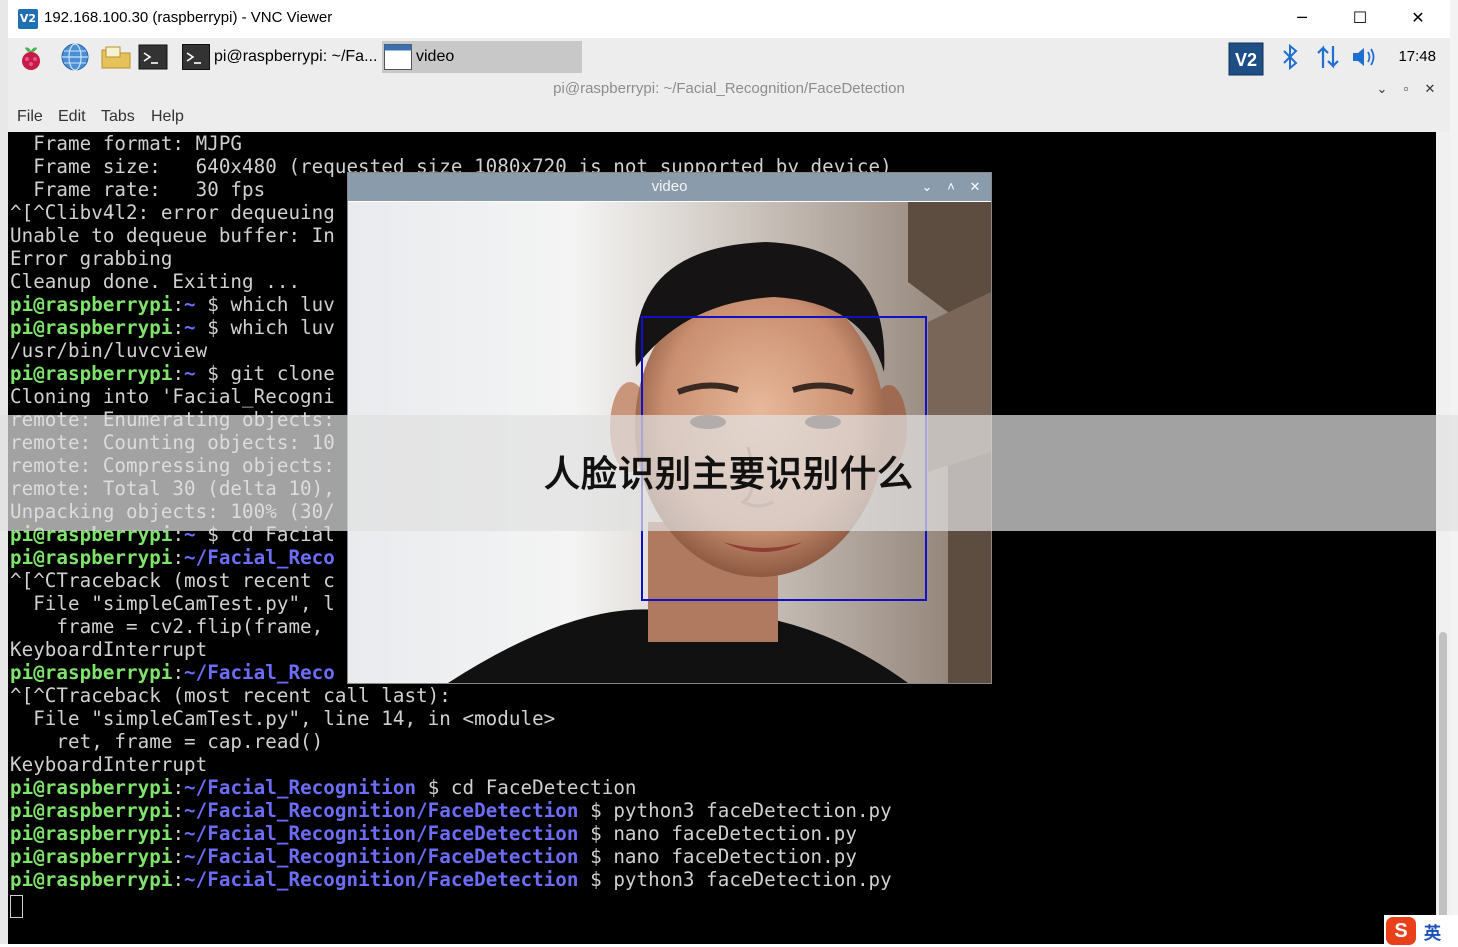 The image size is (1458, 947). Describe the element at coordinates (167, 626) in the screenshot. I see `terminal-output-line: frame = cv2.flip(frame,` at that location.